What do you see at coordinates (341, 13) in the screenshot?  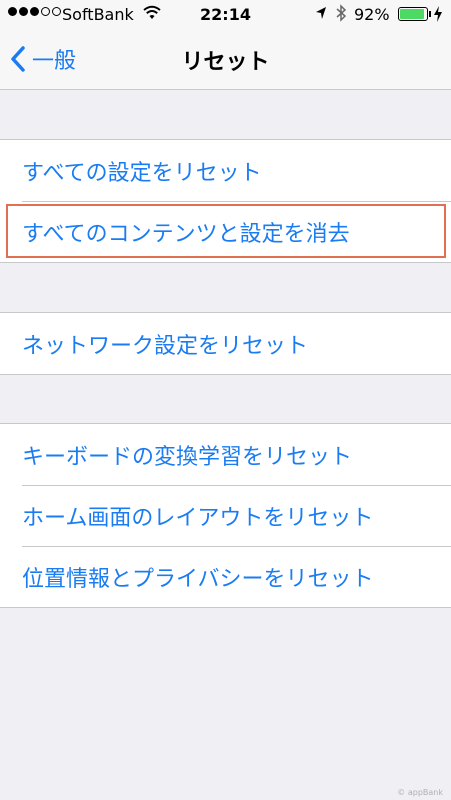 I see `bluetooth-icon` at bounding box center [341, 13].